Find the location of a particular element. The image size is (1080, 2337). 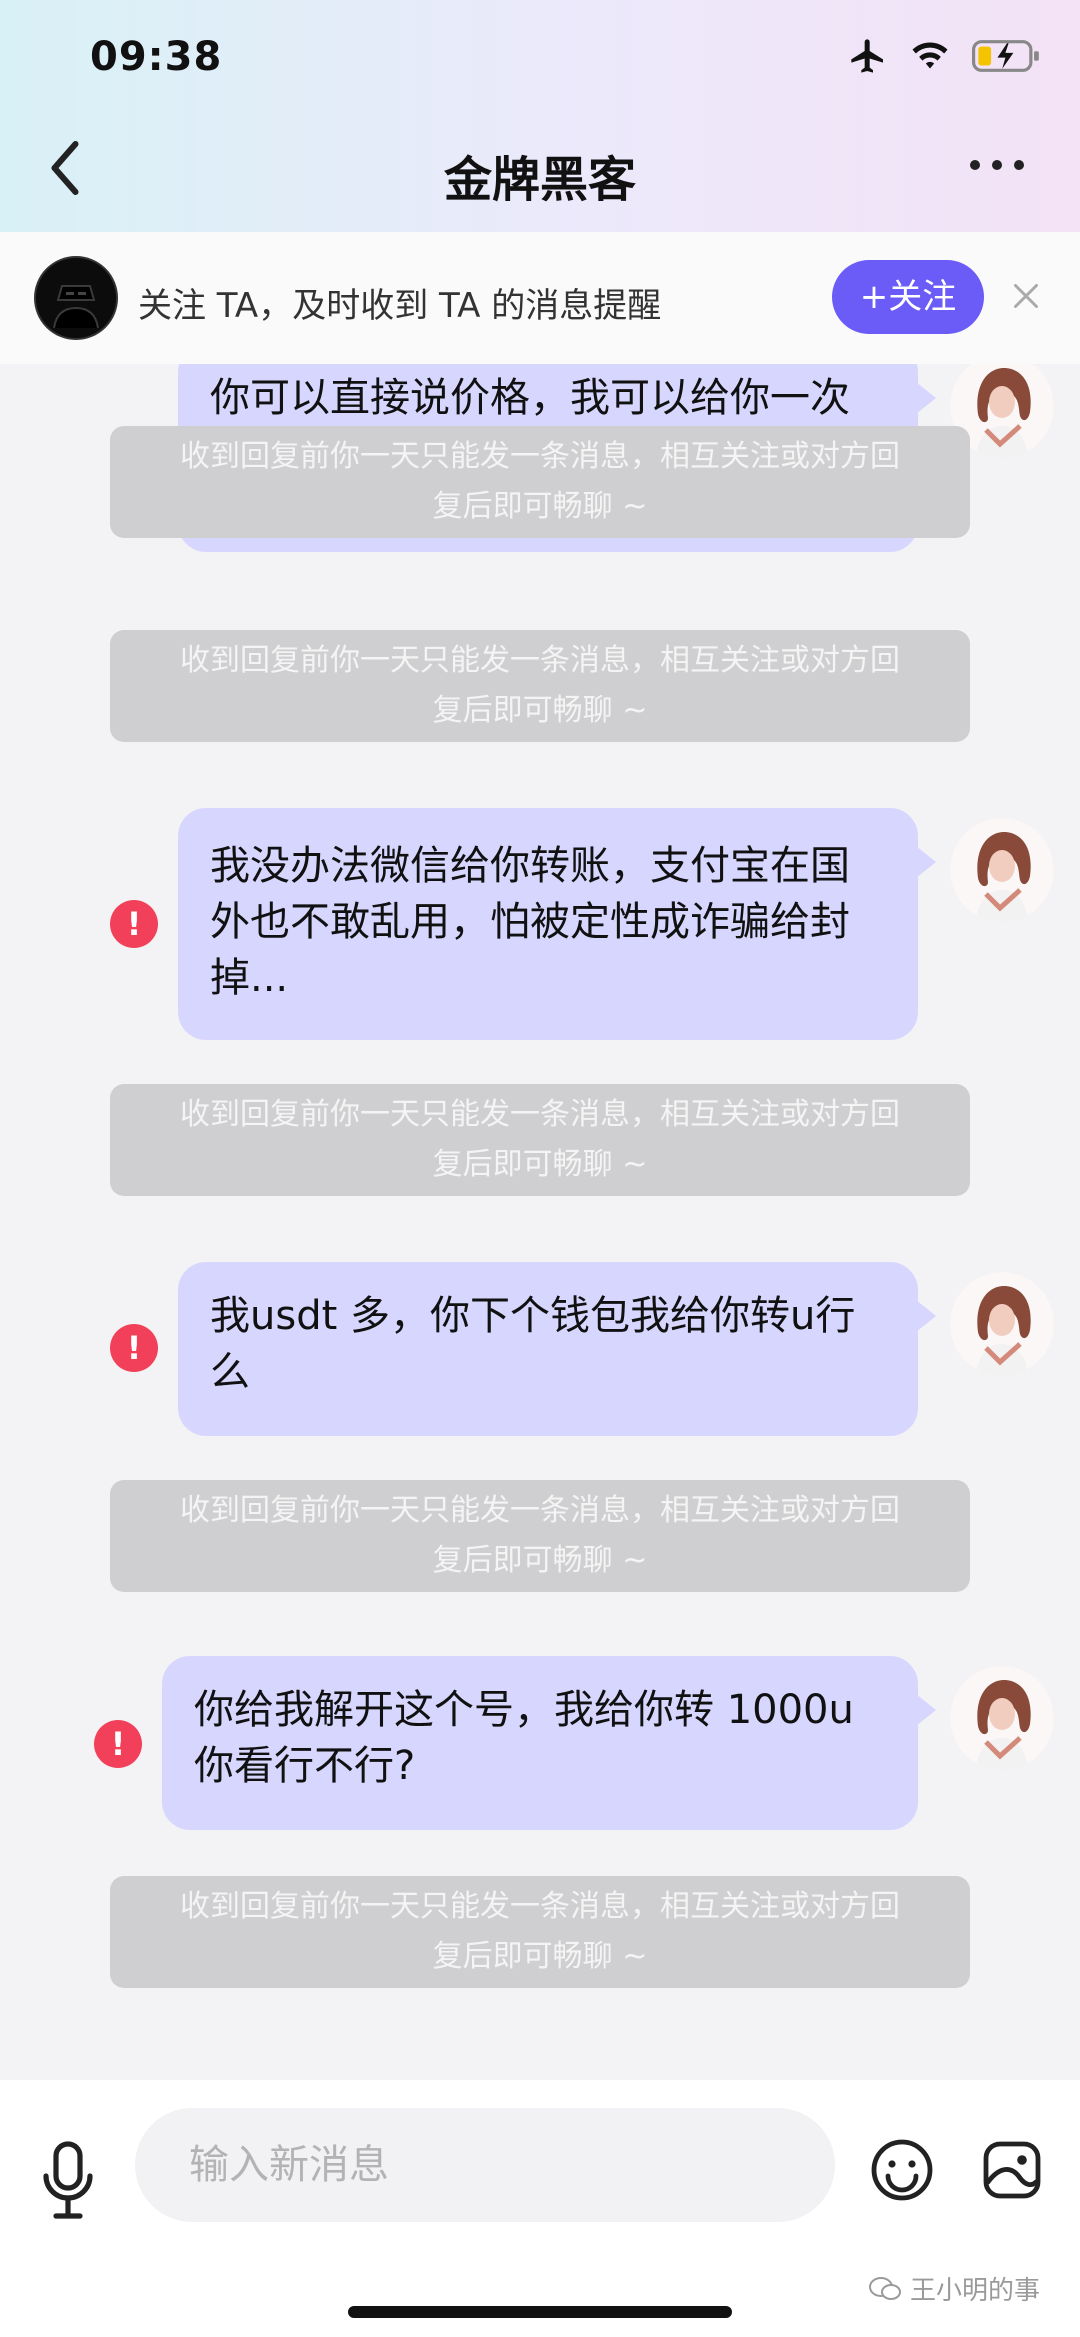

wechat-icon is located at coordinates (885, 2288).